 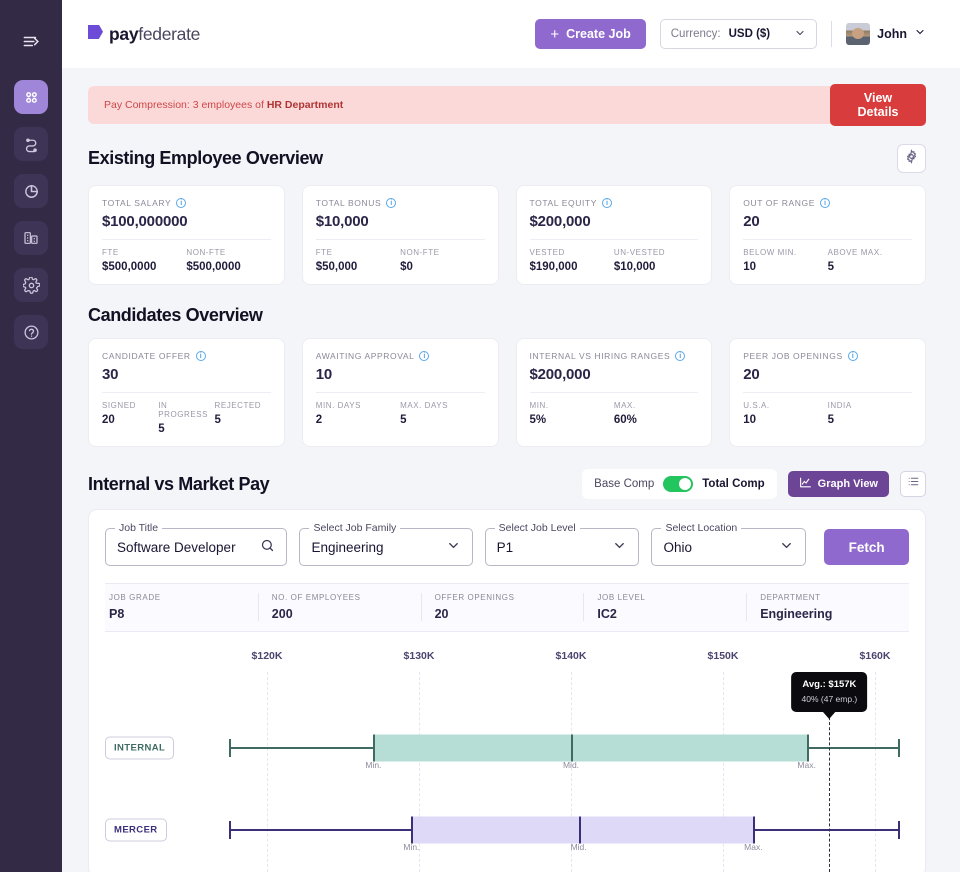 I want to click on employee-overview-card-value: $200,000, so click(x=560, y=221).